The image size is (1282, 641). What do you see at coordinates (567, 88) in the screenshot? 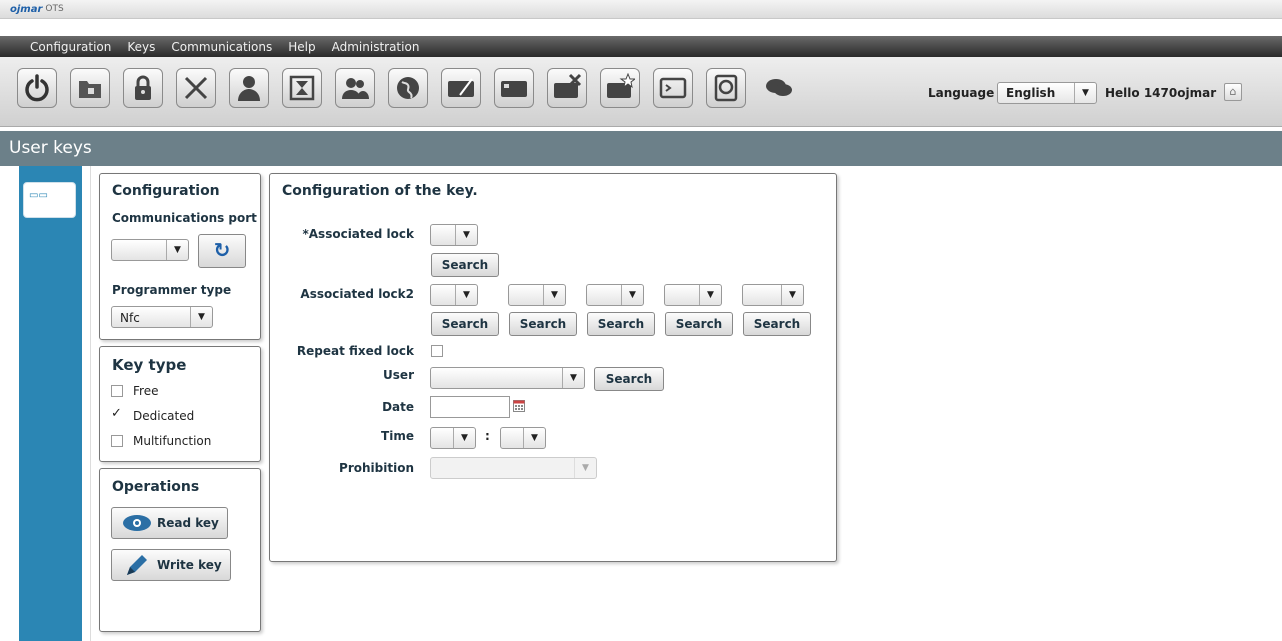
I see `key-delete-icon` at bounding box center [567, 88].